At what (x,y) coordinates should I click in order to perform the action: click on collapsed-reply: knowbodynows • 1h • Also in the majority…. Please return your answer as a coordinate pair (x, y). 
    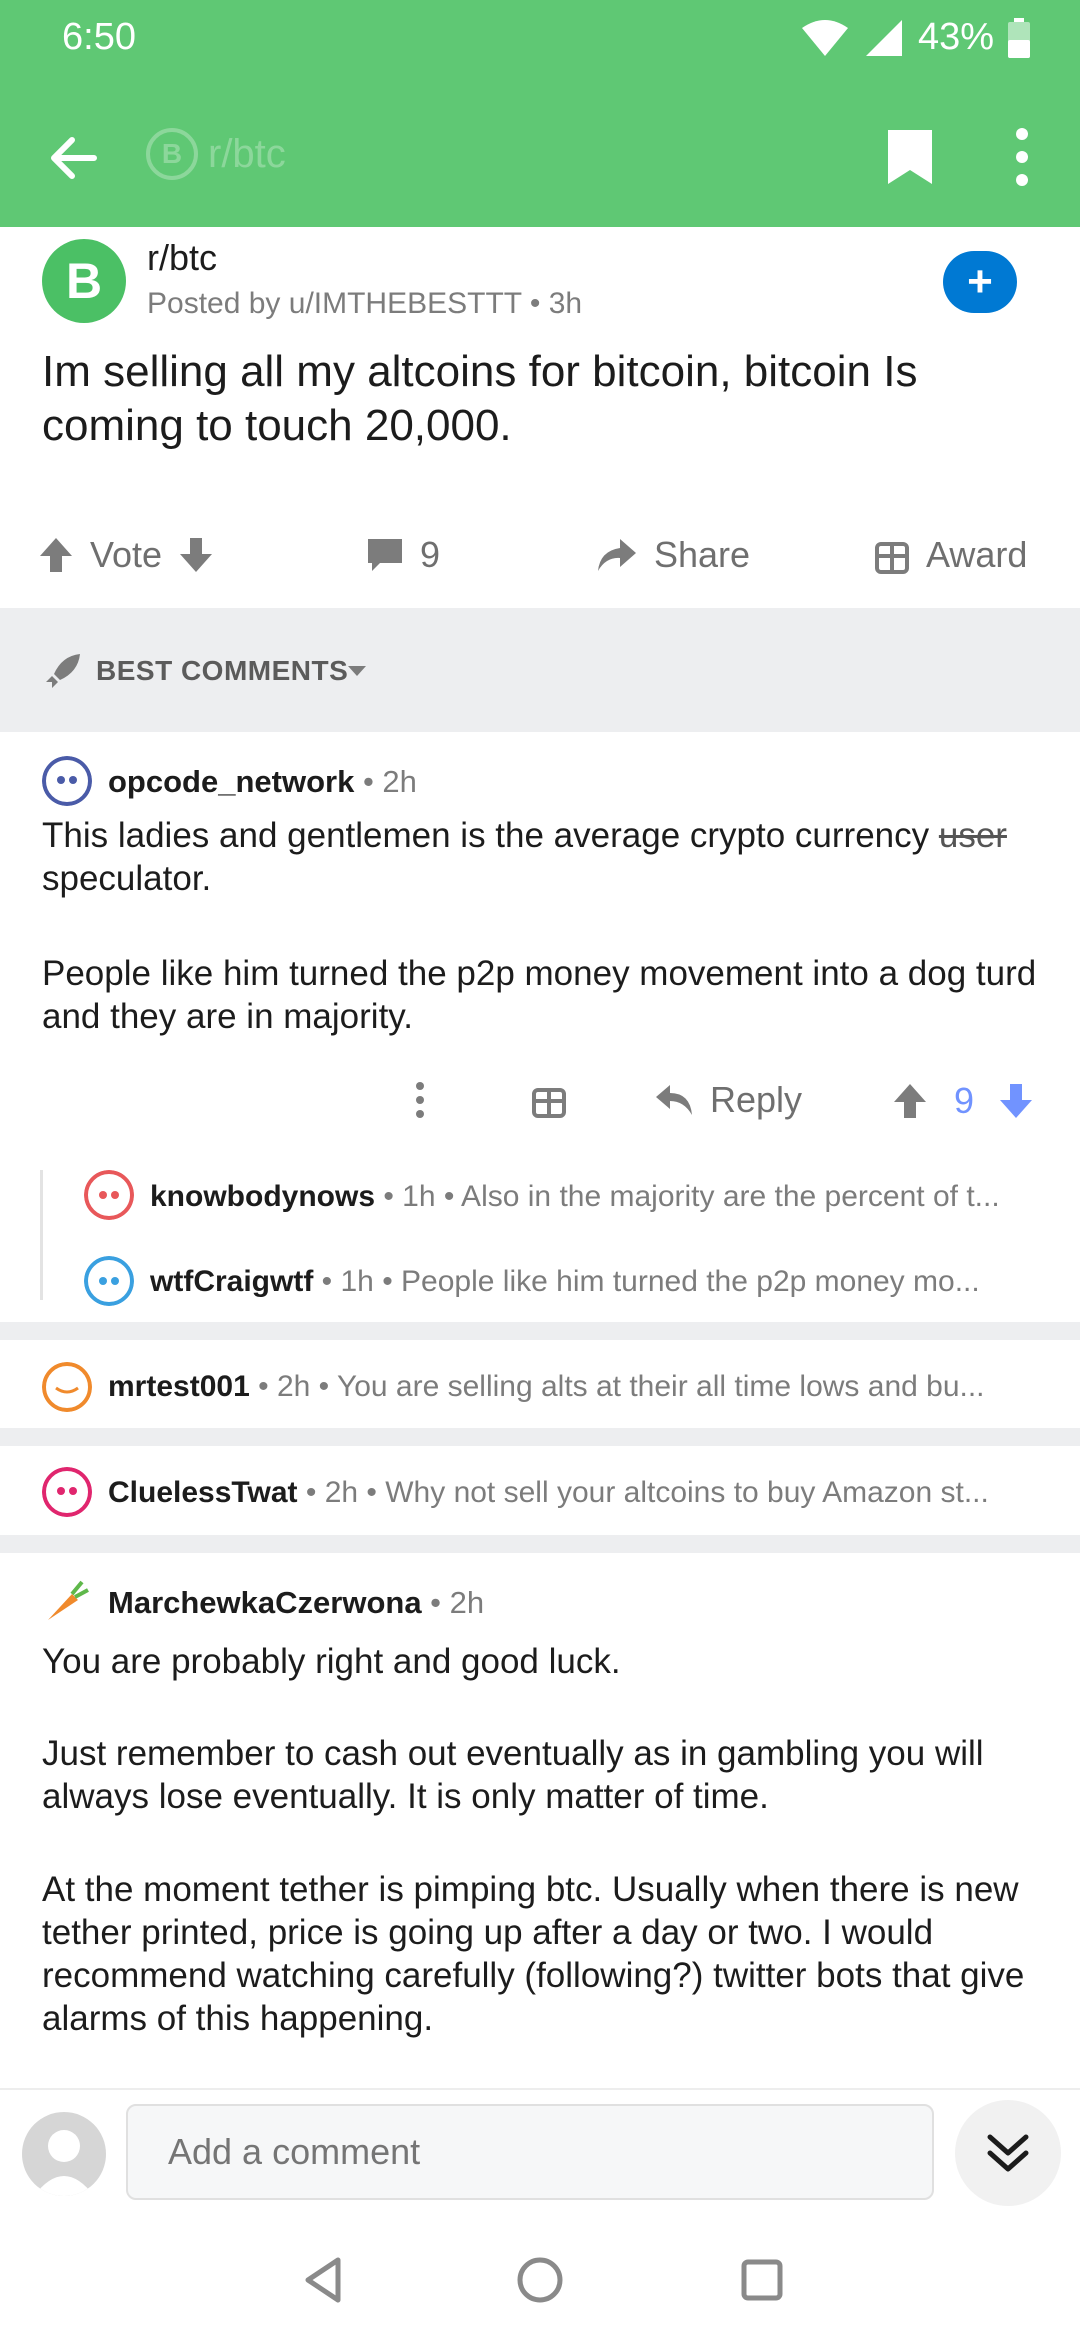
    Looking at the image, I should click on (600, 1197).